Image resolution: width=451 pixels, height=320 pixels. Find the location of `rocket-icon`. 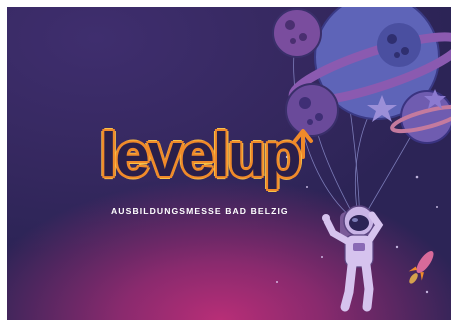

rocket-icon is located at coordinates (421, 267).